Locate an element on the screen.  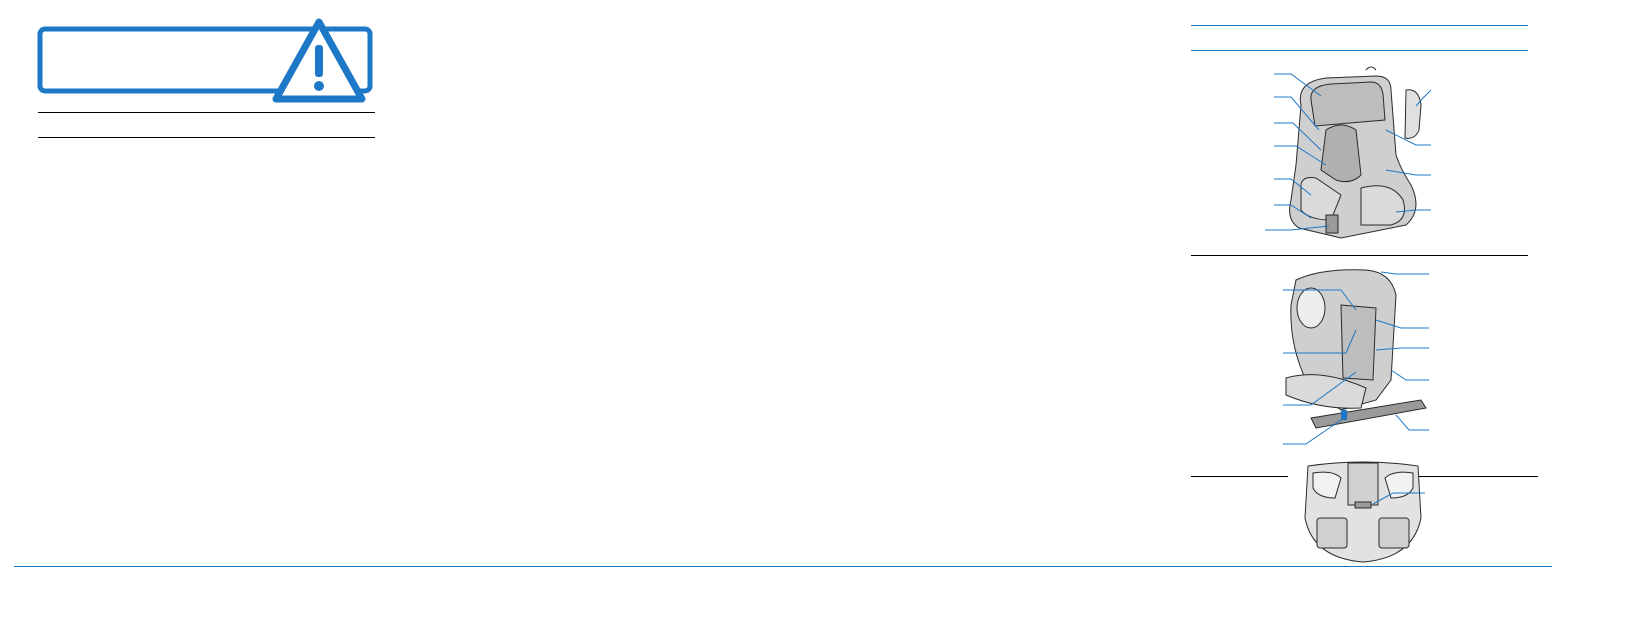
cushion-illustration is located at coordinates (1363, 512).